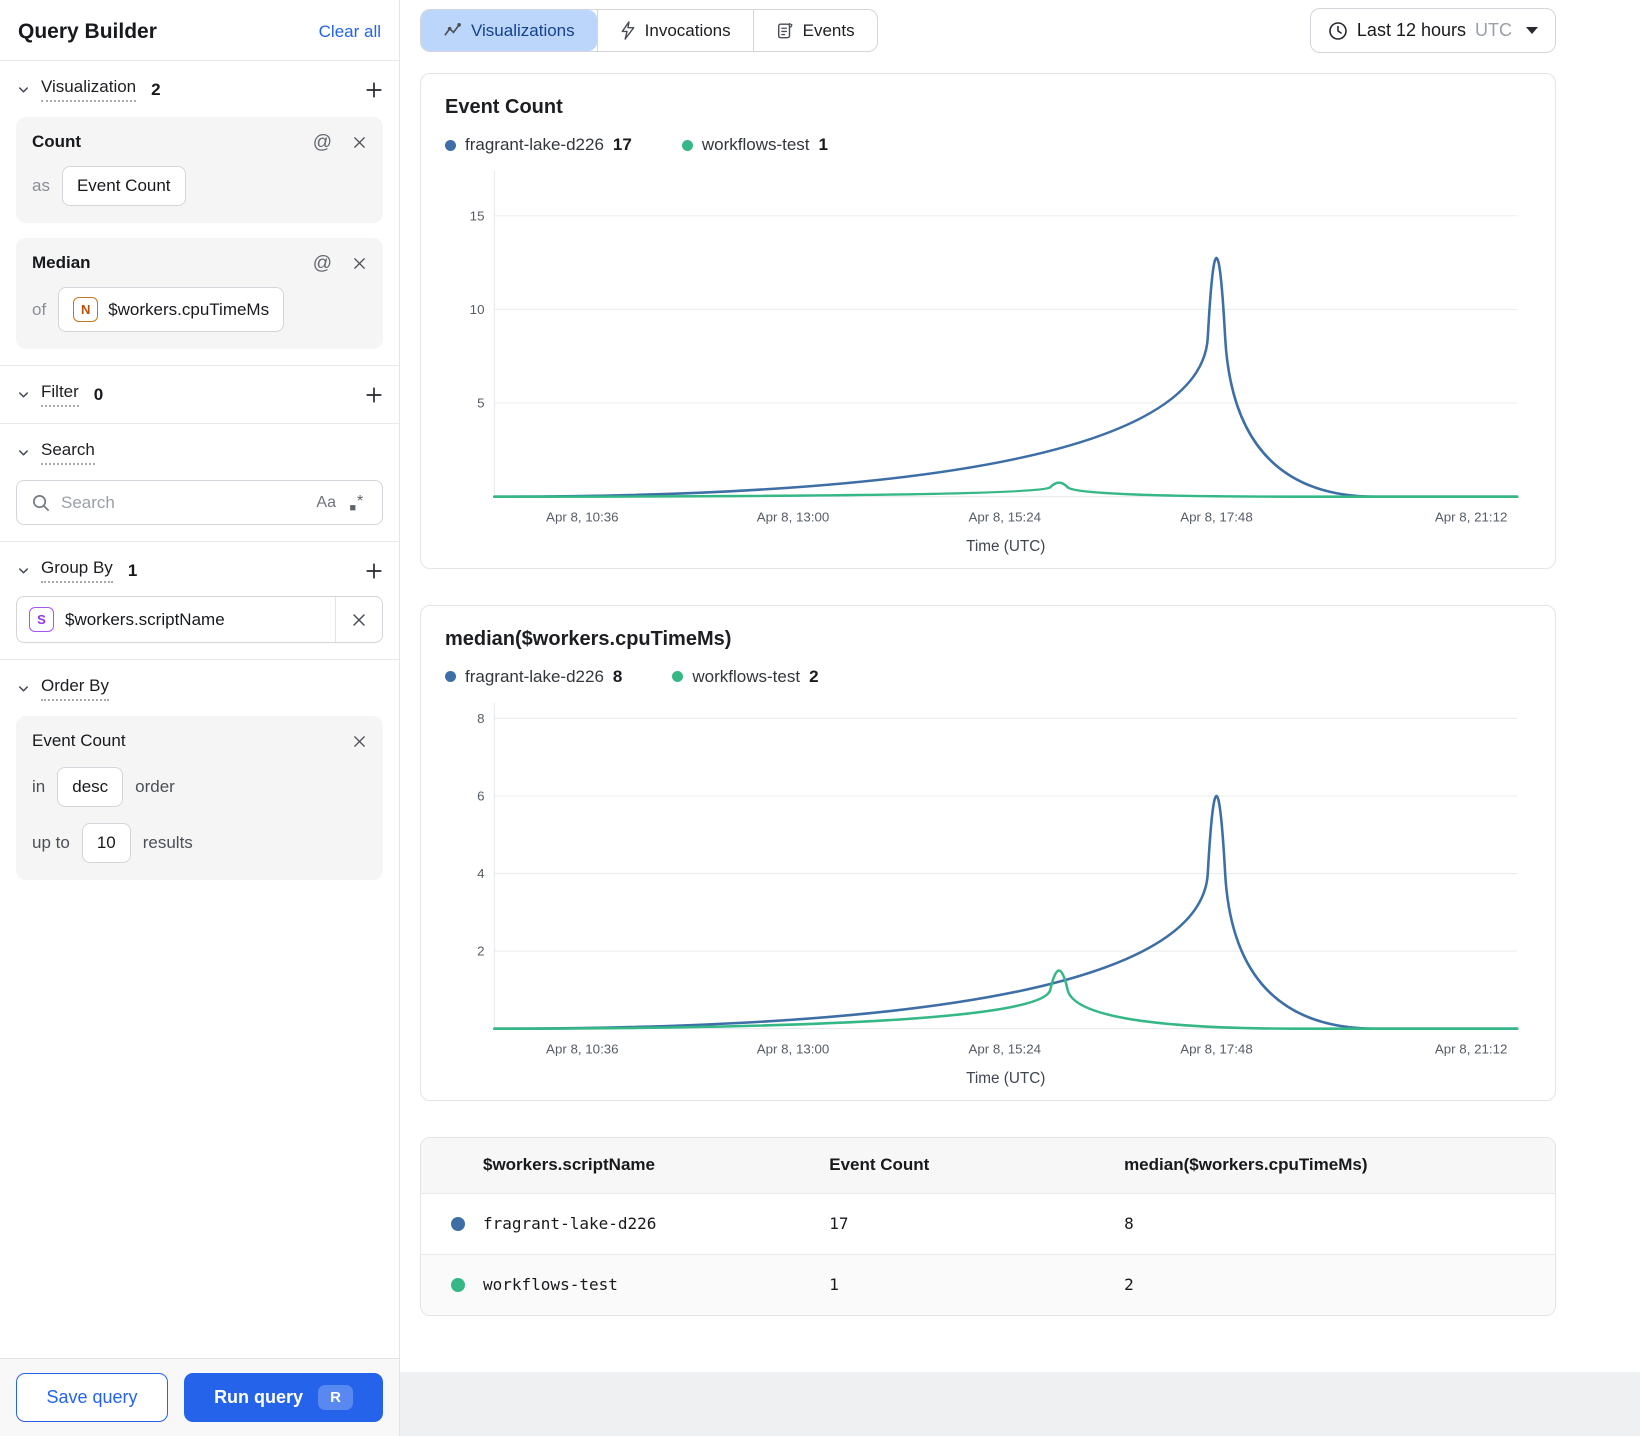 The width and height of the screenshot is (1640, 1436). Describe the element at coordinates (39, 309) in the screenshot. I see `of-label: of` at that location.